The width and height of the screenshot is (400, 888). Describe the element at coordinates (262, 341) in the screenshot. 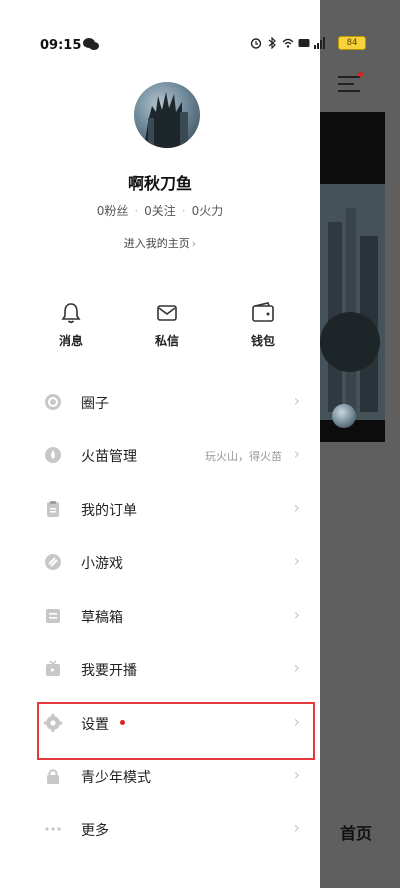

I see `quick-wallet-label: 钱包` at that location.